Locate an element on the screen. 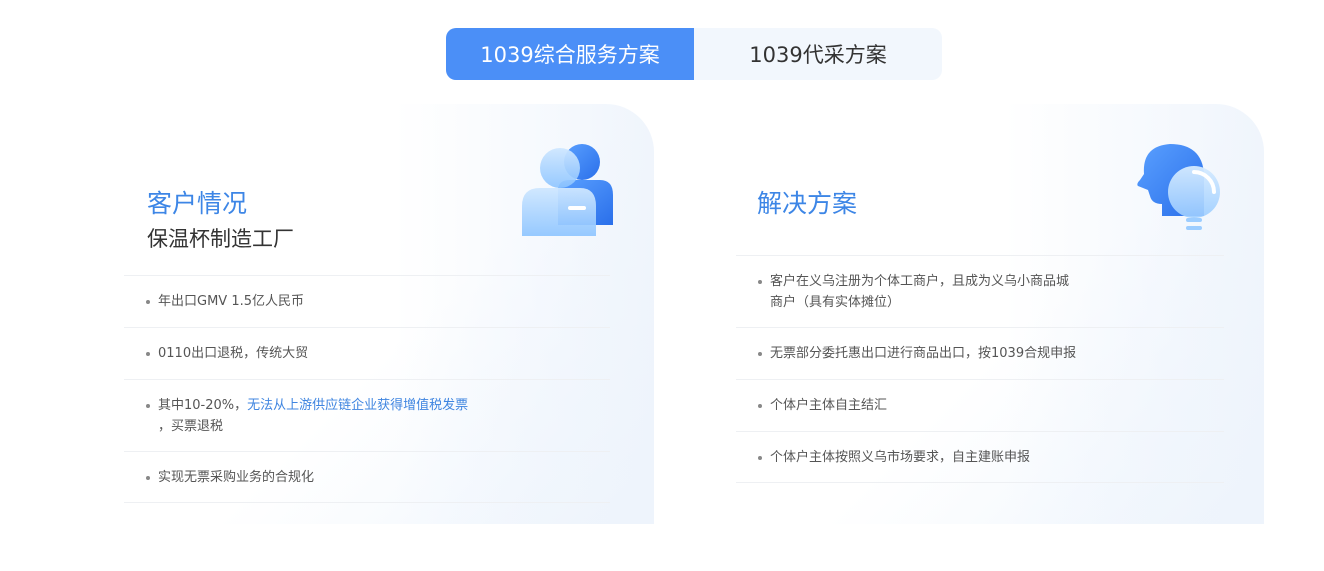 This screenshot has width=1324, height=571. list-item: 年出口GMV 1.5亿人民币 is located at coordinates (367, 301).